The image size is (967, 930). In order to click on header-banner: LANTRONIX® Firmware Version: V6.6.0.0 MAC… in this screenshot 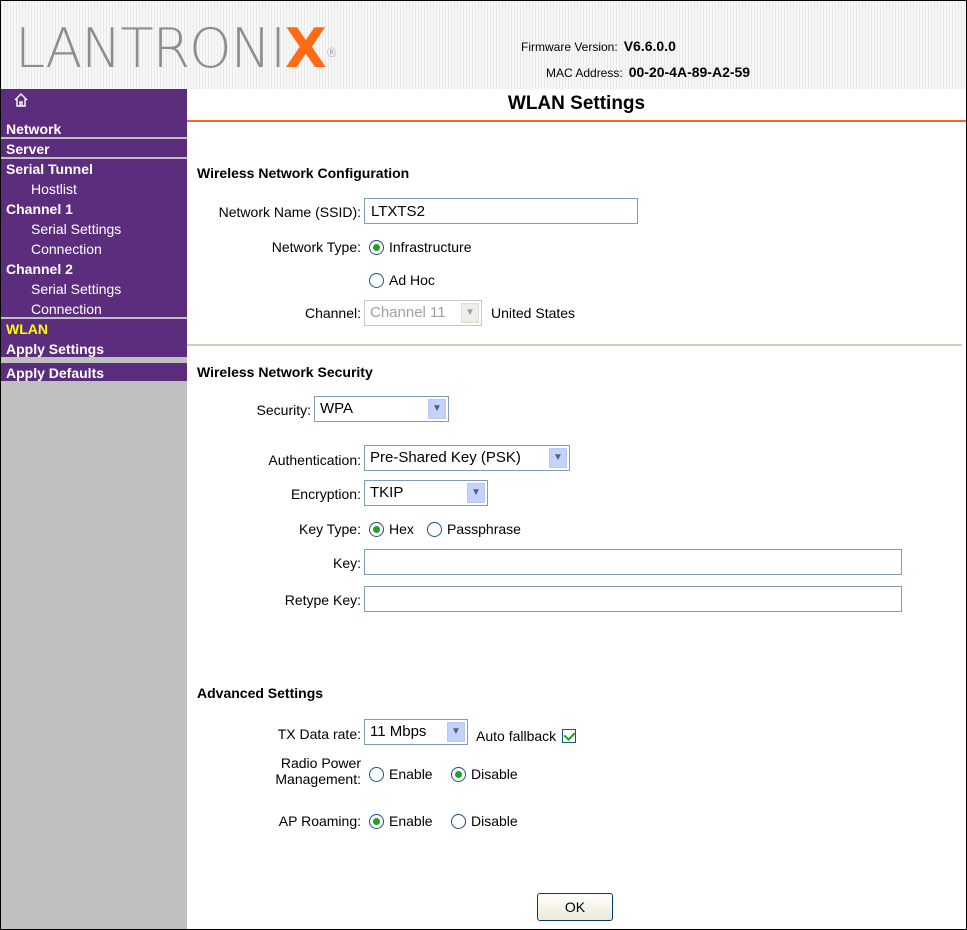, I will do `click(483, 45)`.